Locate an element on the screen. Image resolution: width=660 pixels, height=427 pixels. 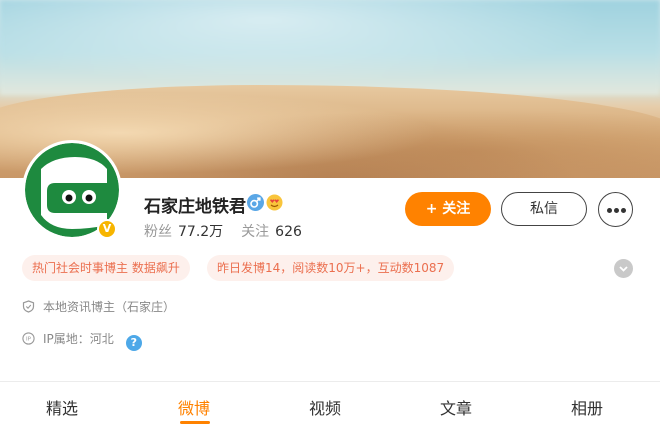
svg-text: IP is located at coordinates (29, 340).